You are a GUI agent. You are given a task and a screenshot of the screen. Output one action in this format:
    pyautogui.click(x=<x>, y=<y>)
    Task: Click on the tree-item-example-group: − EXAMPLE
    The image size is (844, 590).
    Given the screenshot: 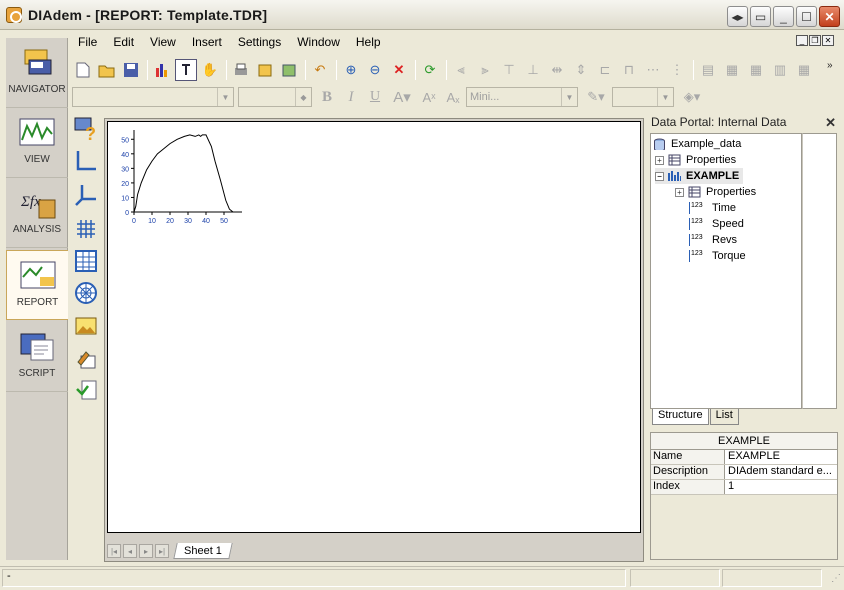 What is the action you would take?
    pyautogui.click(x=699, y=176)
    